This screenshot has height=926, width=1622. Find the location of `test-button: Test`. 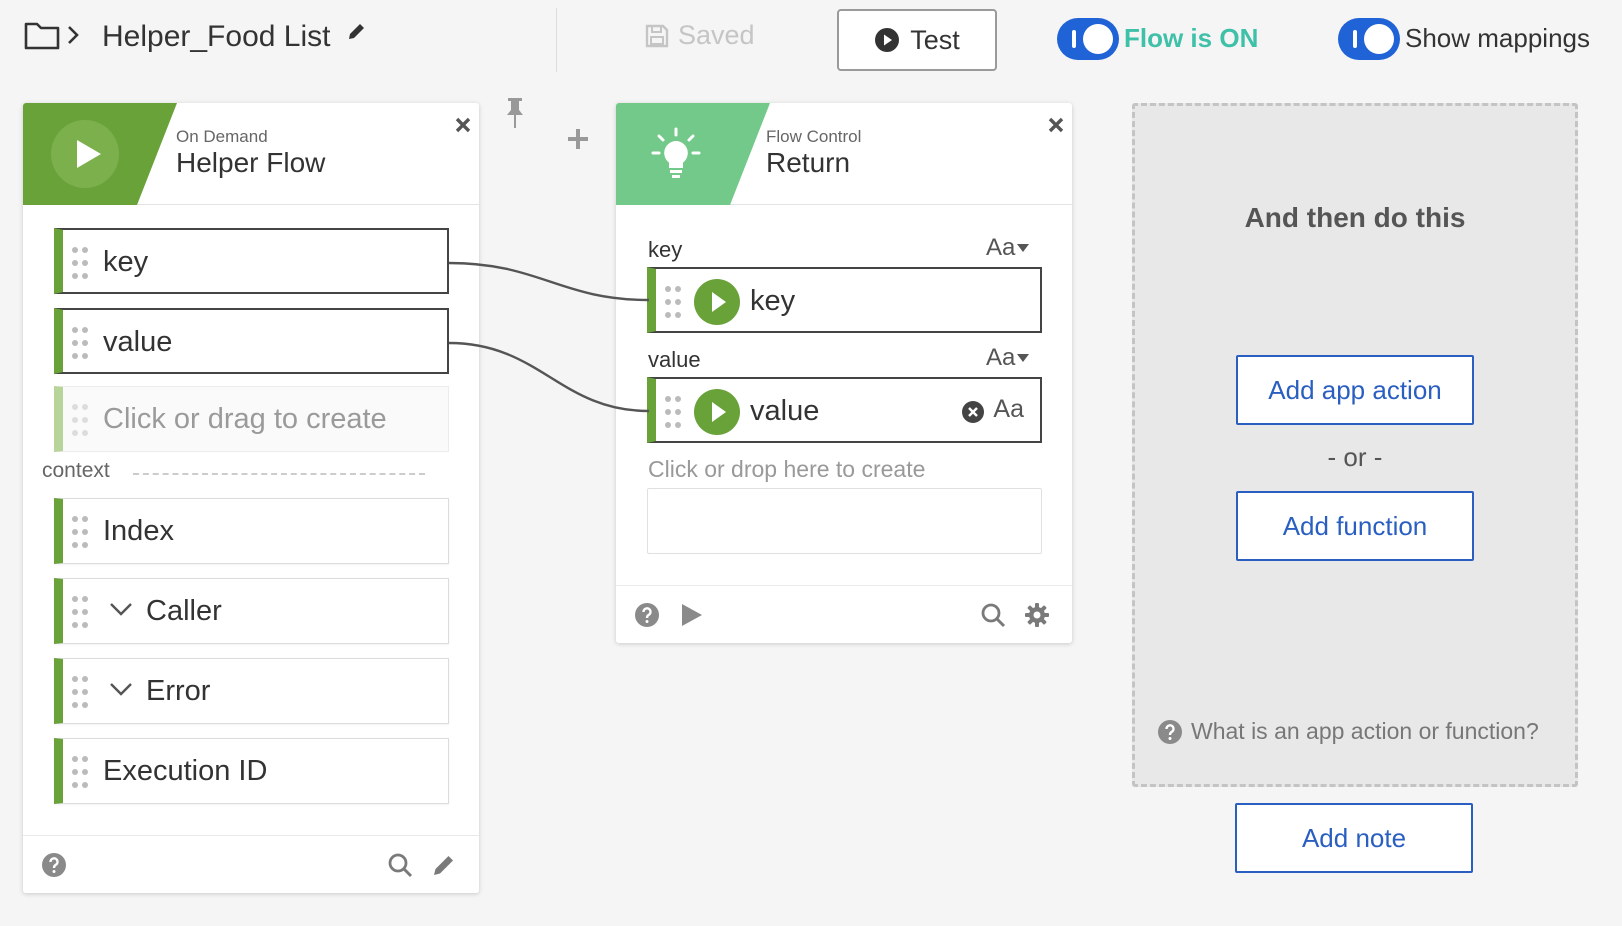

test-button: Test is located at coordinates (917, 40).